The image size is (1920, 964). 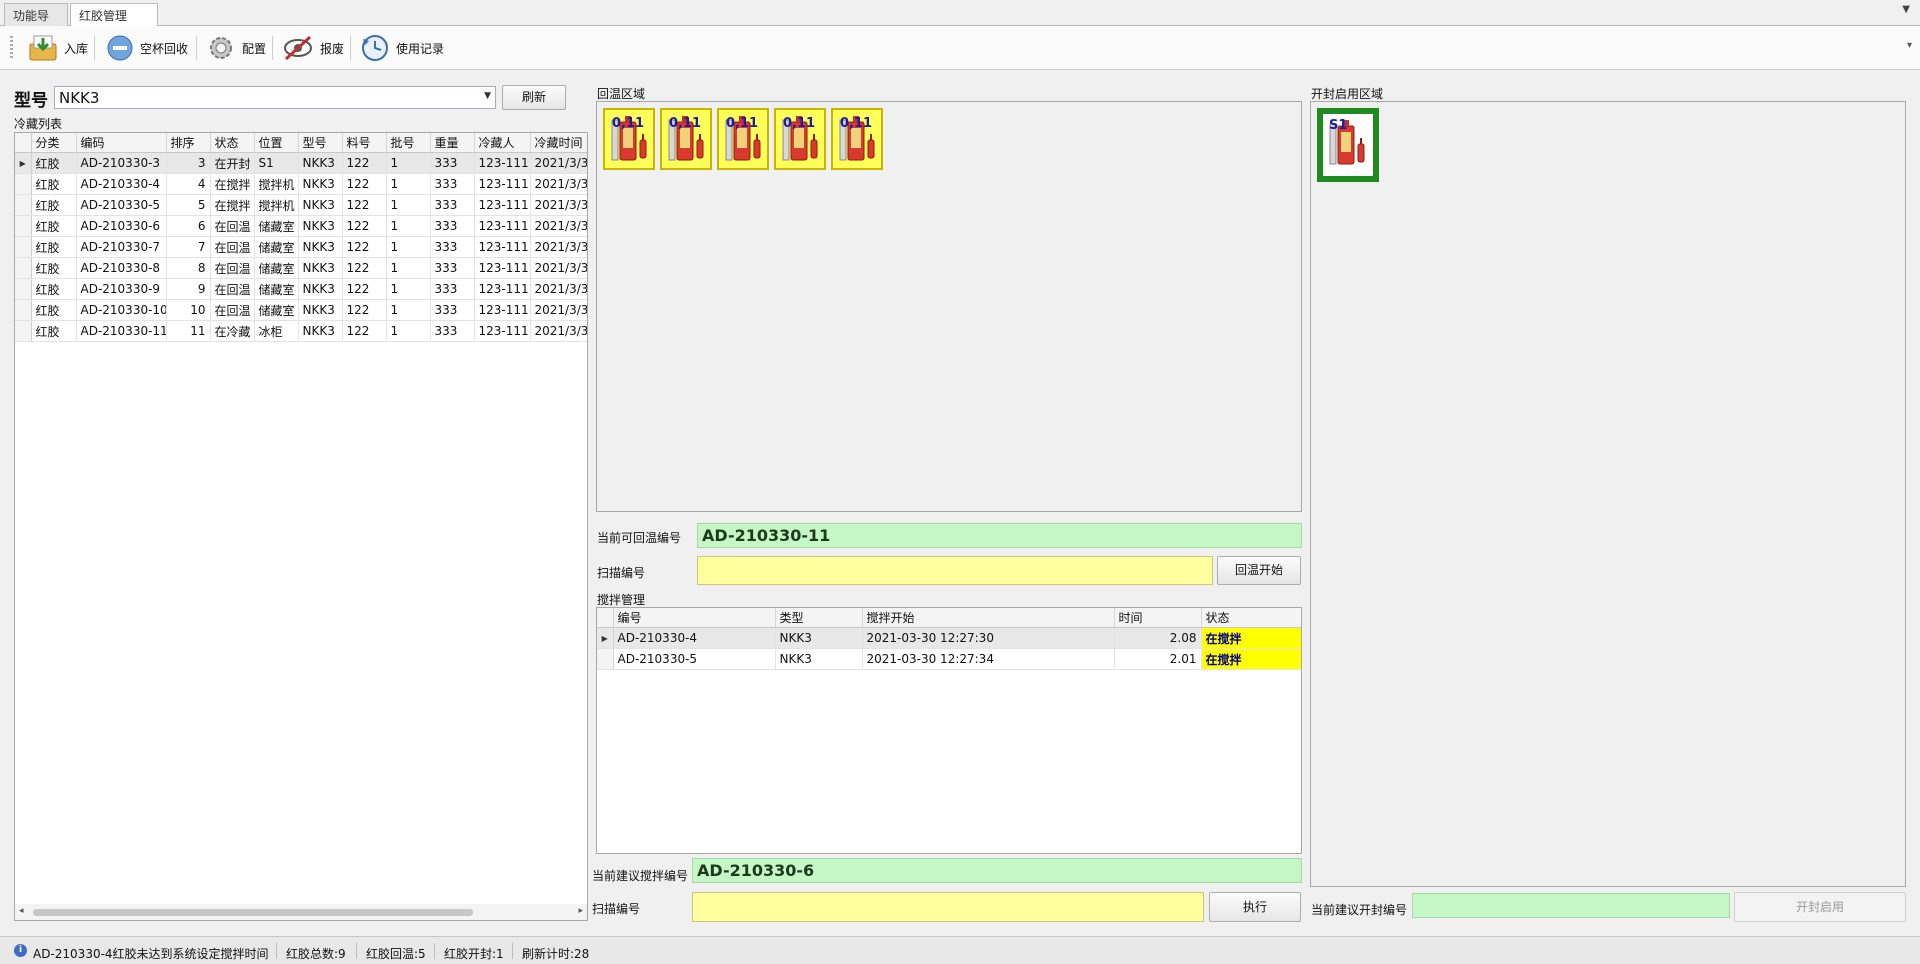 What do you see at coordinates (694, 659) in the screenshot?
I see `table-cell: AD-210330-5` at bounding box center [694, 659].